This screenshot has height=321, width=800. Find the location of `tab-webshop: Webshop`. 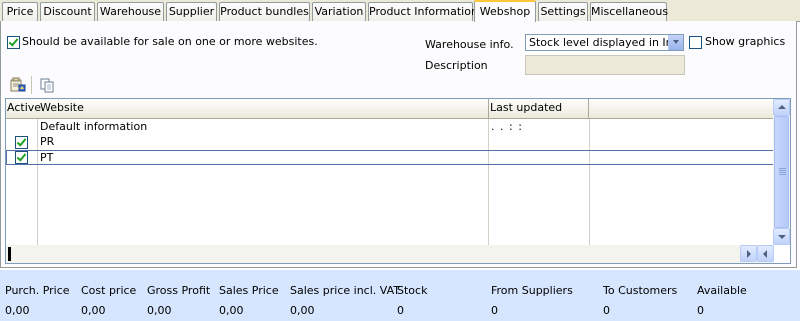

tab-webshop: Webshop is located at coordinates (505, 11).